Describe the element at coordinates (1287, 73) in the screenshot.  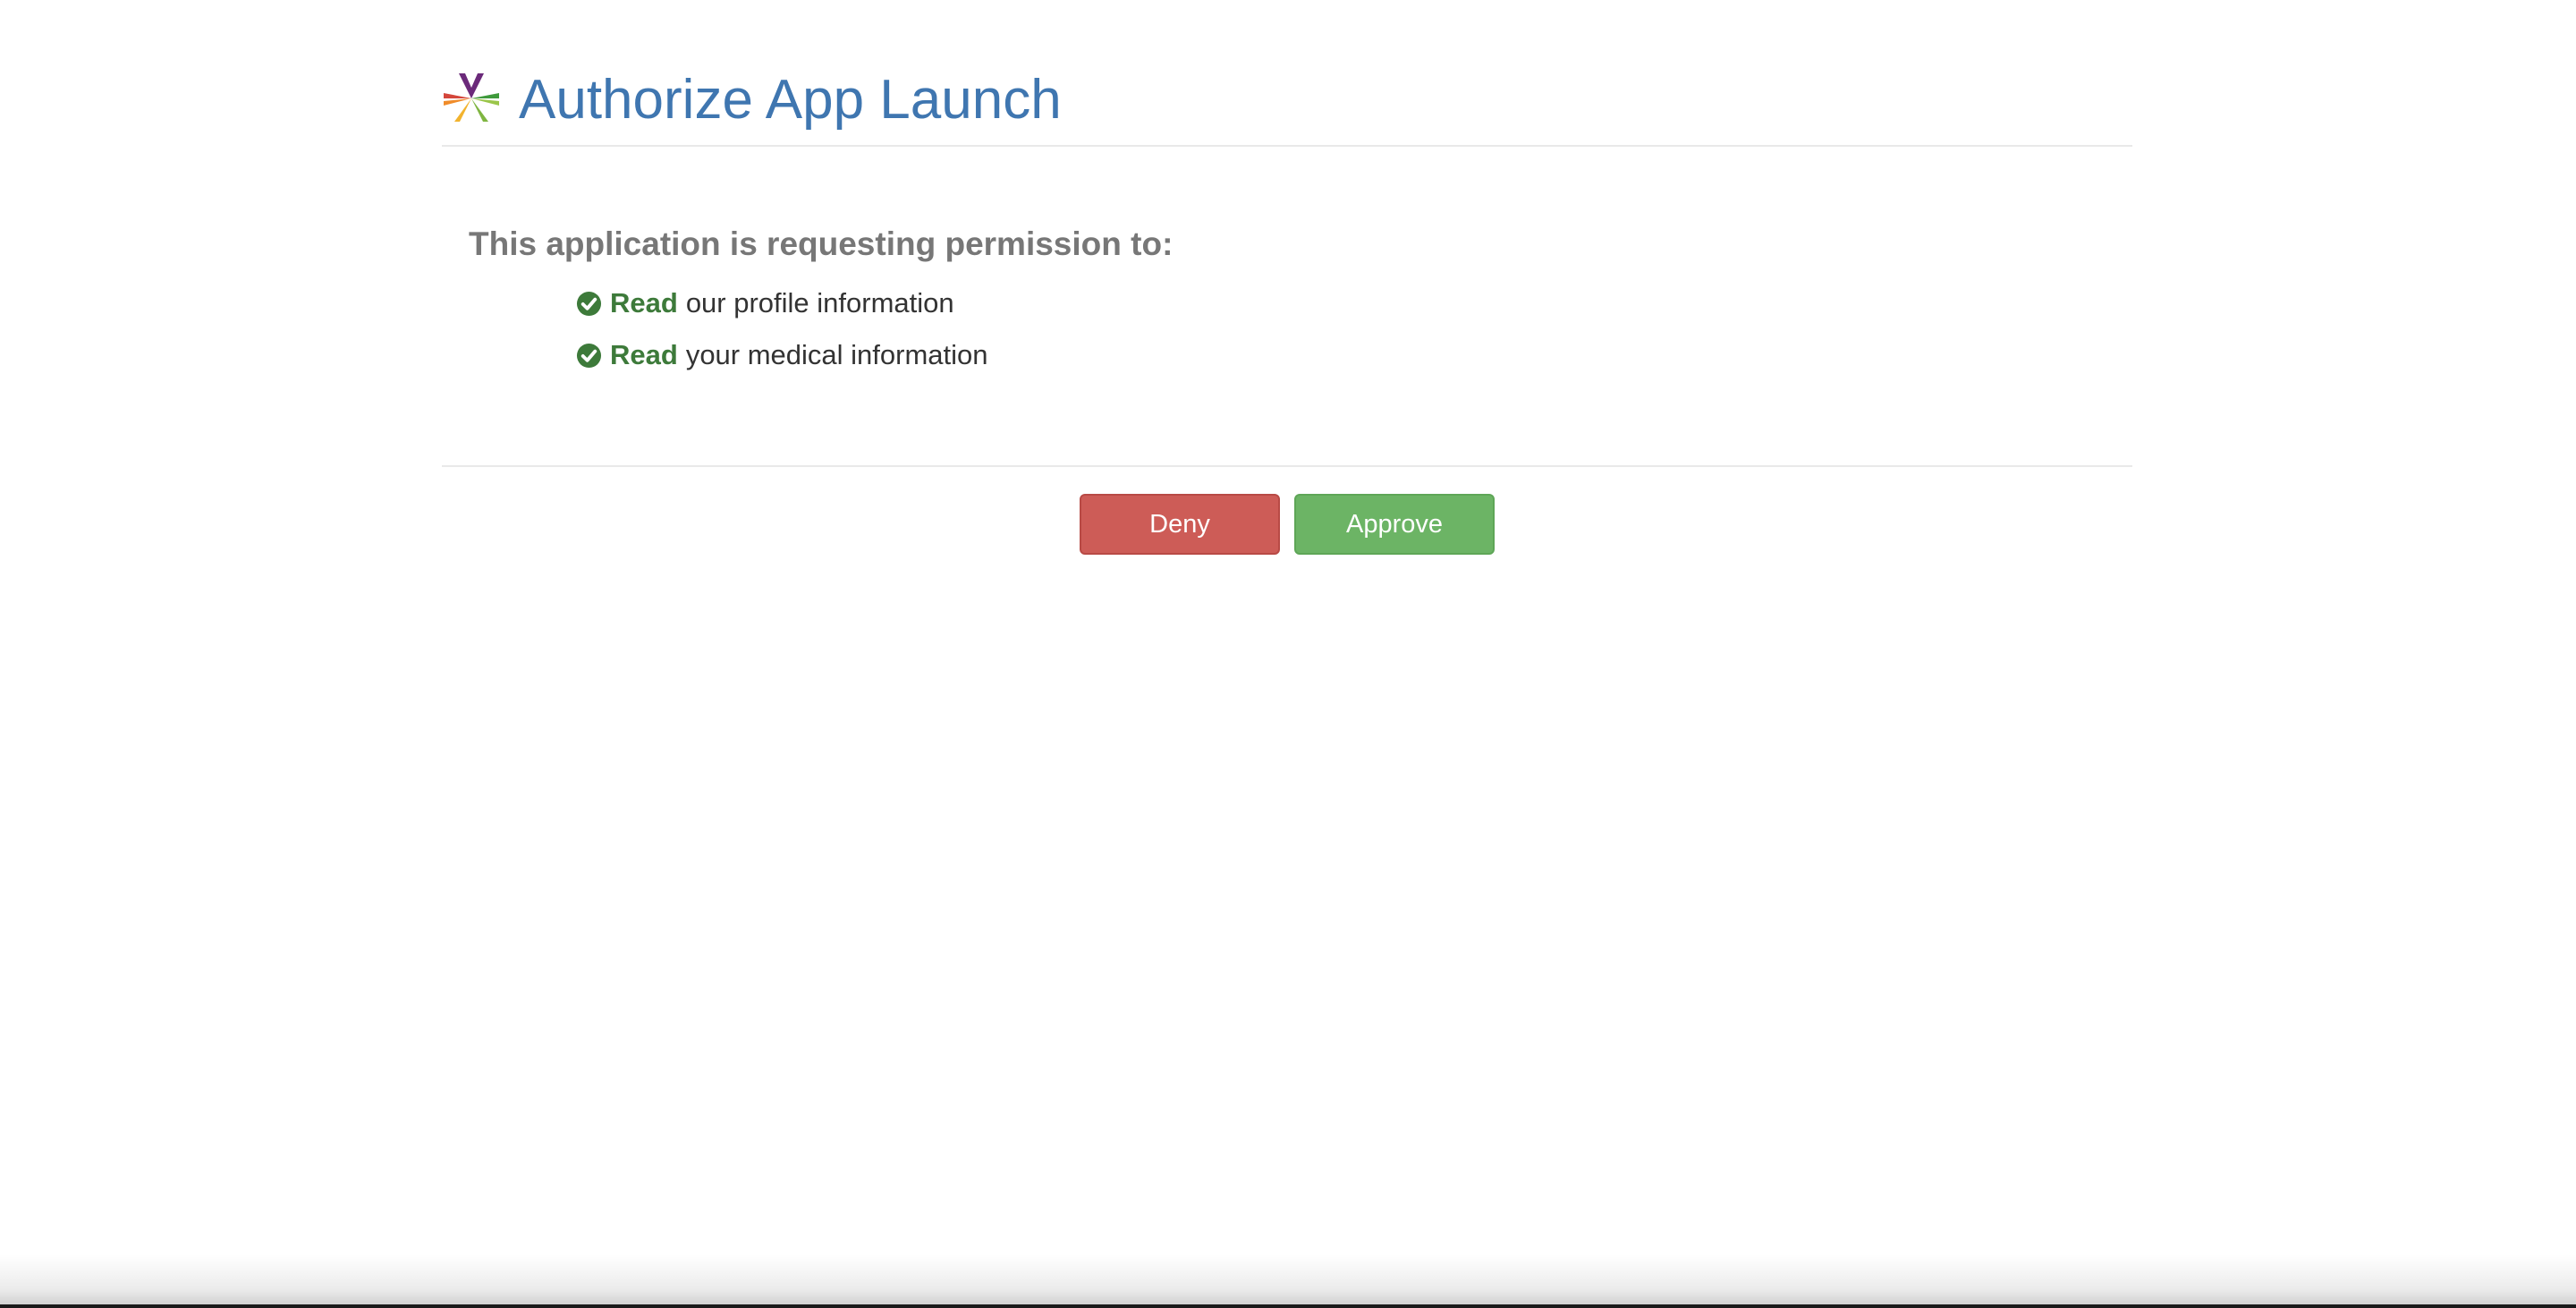
I see `page-header: Authorize App Launch` at that location.